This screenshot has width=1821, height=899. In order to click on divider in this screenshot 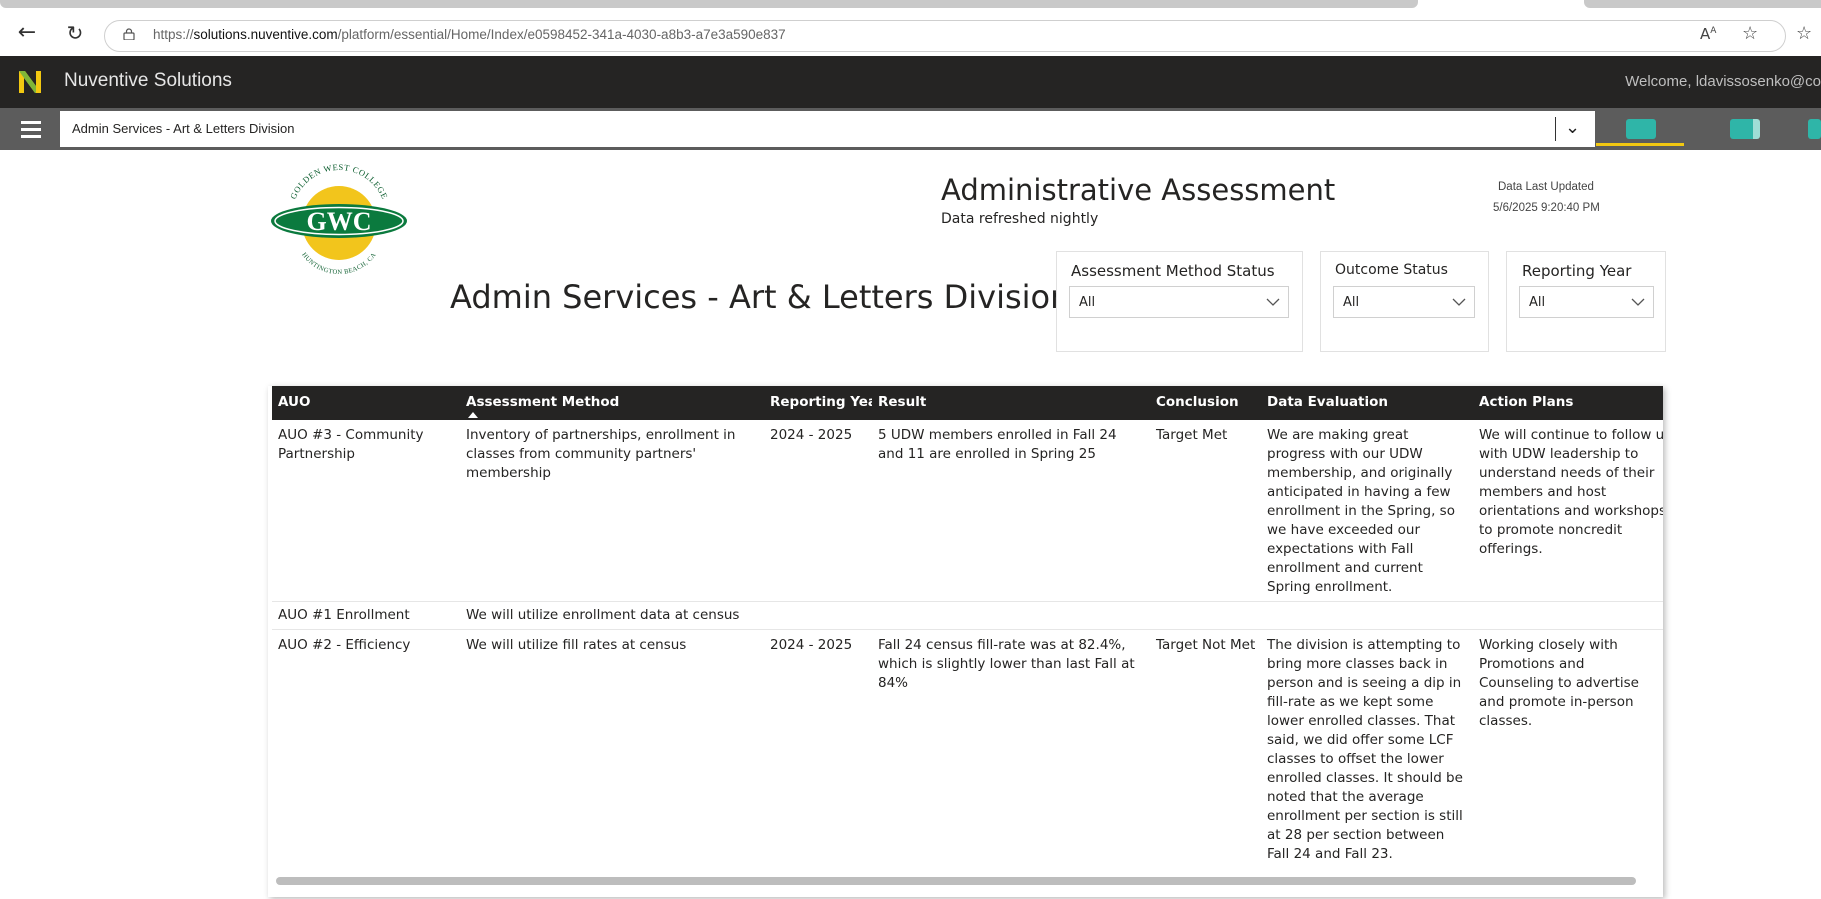, I will do `click(1555, 129)`.